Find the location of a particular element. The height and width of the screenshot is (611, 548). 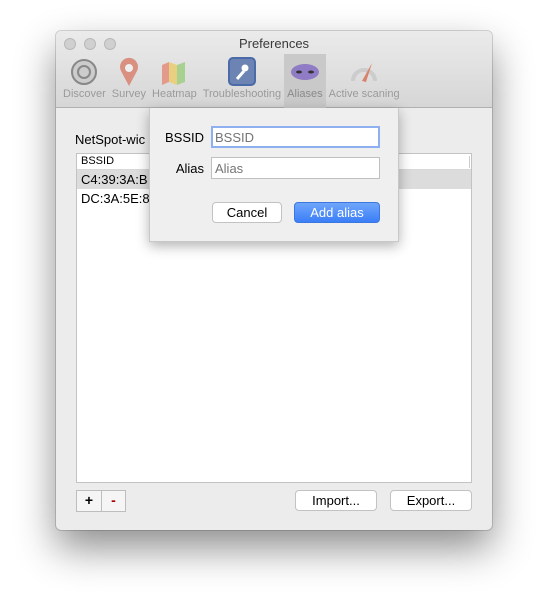

tab-heatmap: Heatmap is located at coordinates (174, 81).